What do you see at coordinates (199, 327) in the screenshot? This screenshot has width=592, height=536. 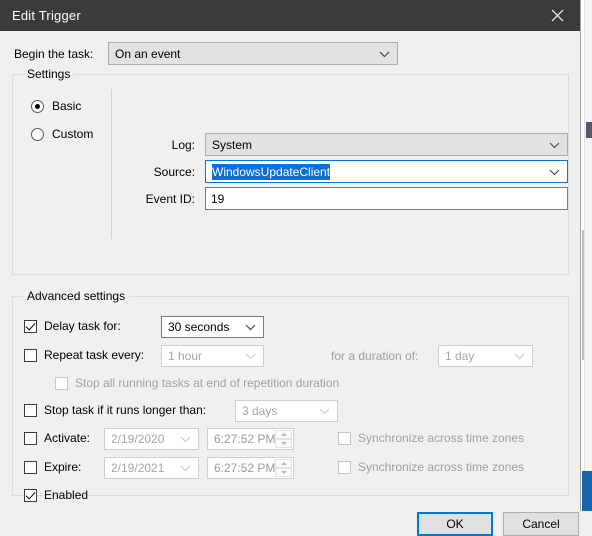 I see `delay-task-value: 30 seconds` at bounding box center [199, 327].